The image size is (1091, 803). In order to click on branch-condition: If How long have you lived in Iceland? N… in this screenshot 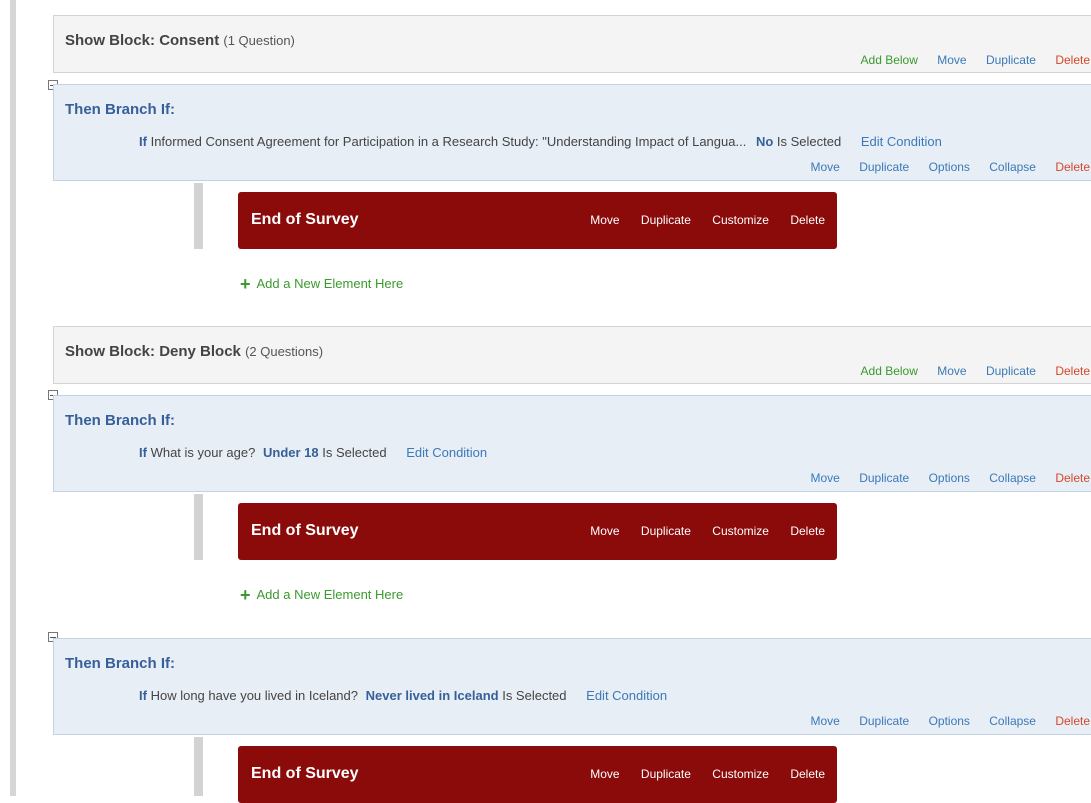, I will do `click(403, 695)`.